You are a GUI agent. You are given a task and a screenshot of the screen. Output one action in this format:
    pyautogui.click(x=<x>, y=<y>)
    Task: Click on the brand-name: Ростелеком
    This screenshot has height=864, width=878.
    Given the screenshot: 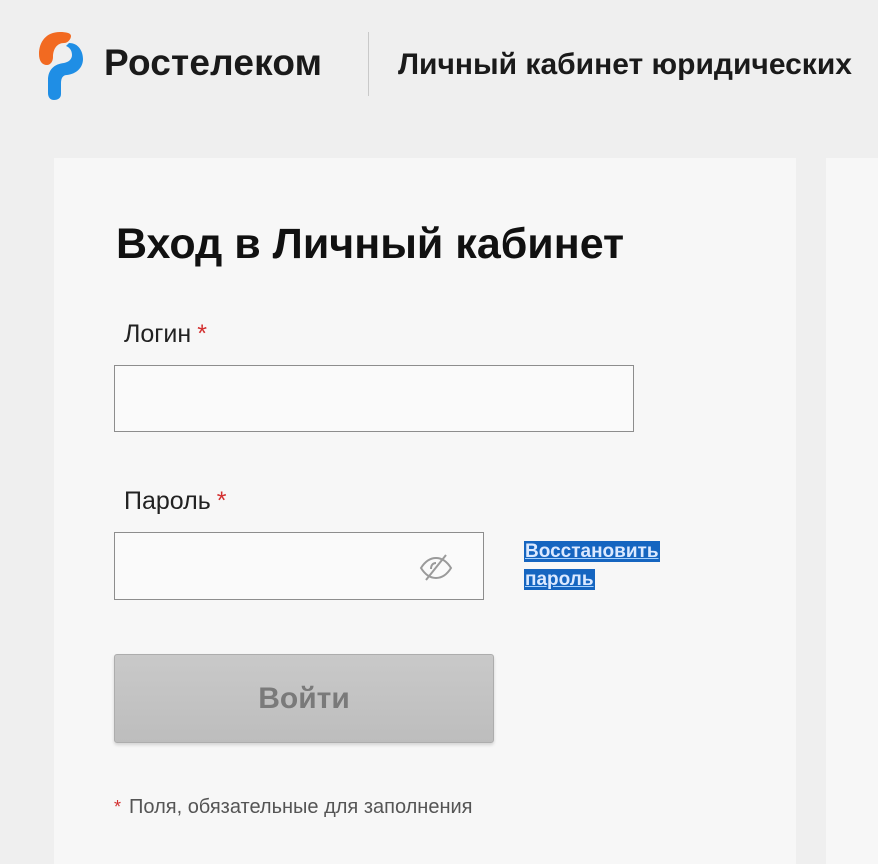 What is the action you would take?
    pyautogui.click(x=213, y=62)
    